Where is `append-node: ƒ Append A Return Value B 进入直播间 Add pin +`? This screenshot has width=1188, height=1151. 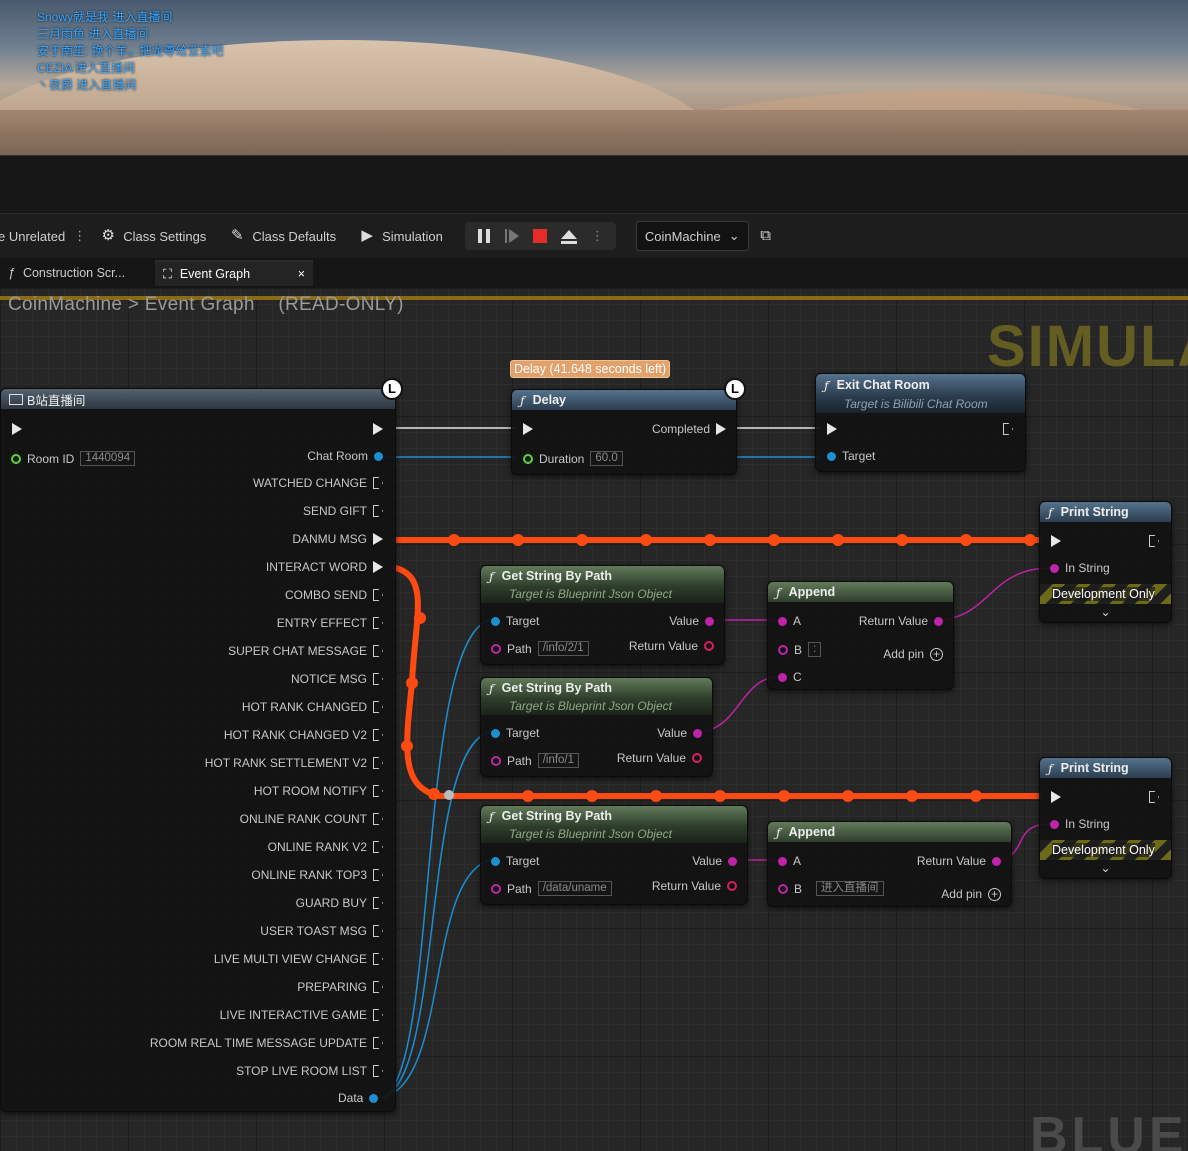
append-node: ƒ Append A Return Value B 进入直播间 Add pin + is located at coordinates (889, 864).